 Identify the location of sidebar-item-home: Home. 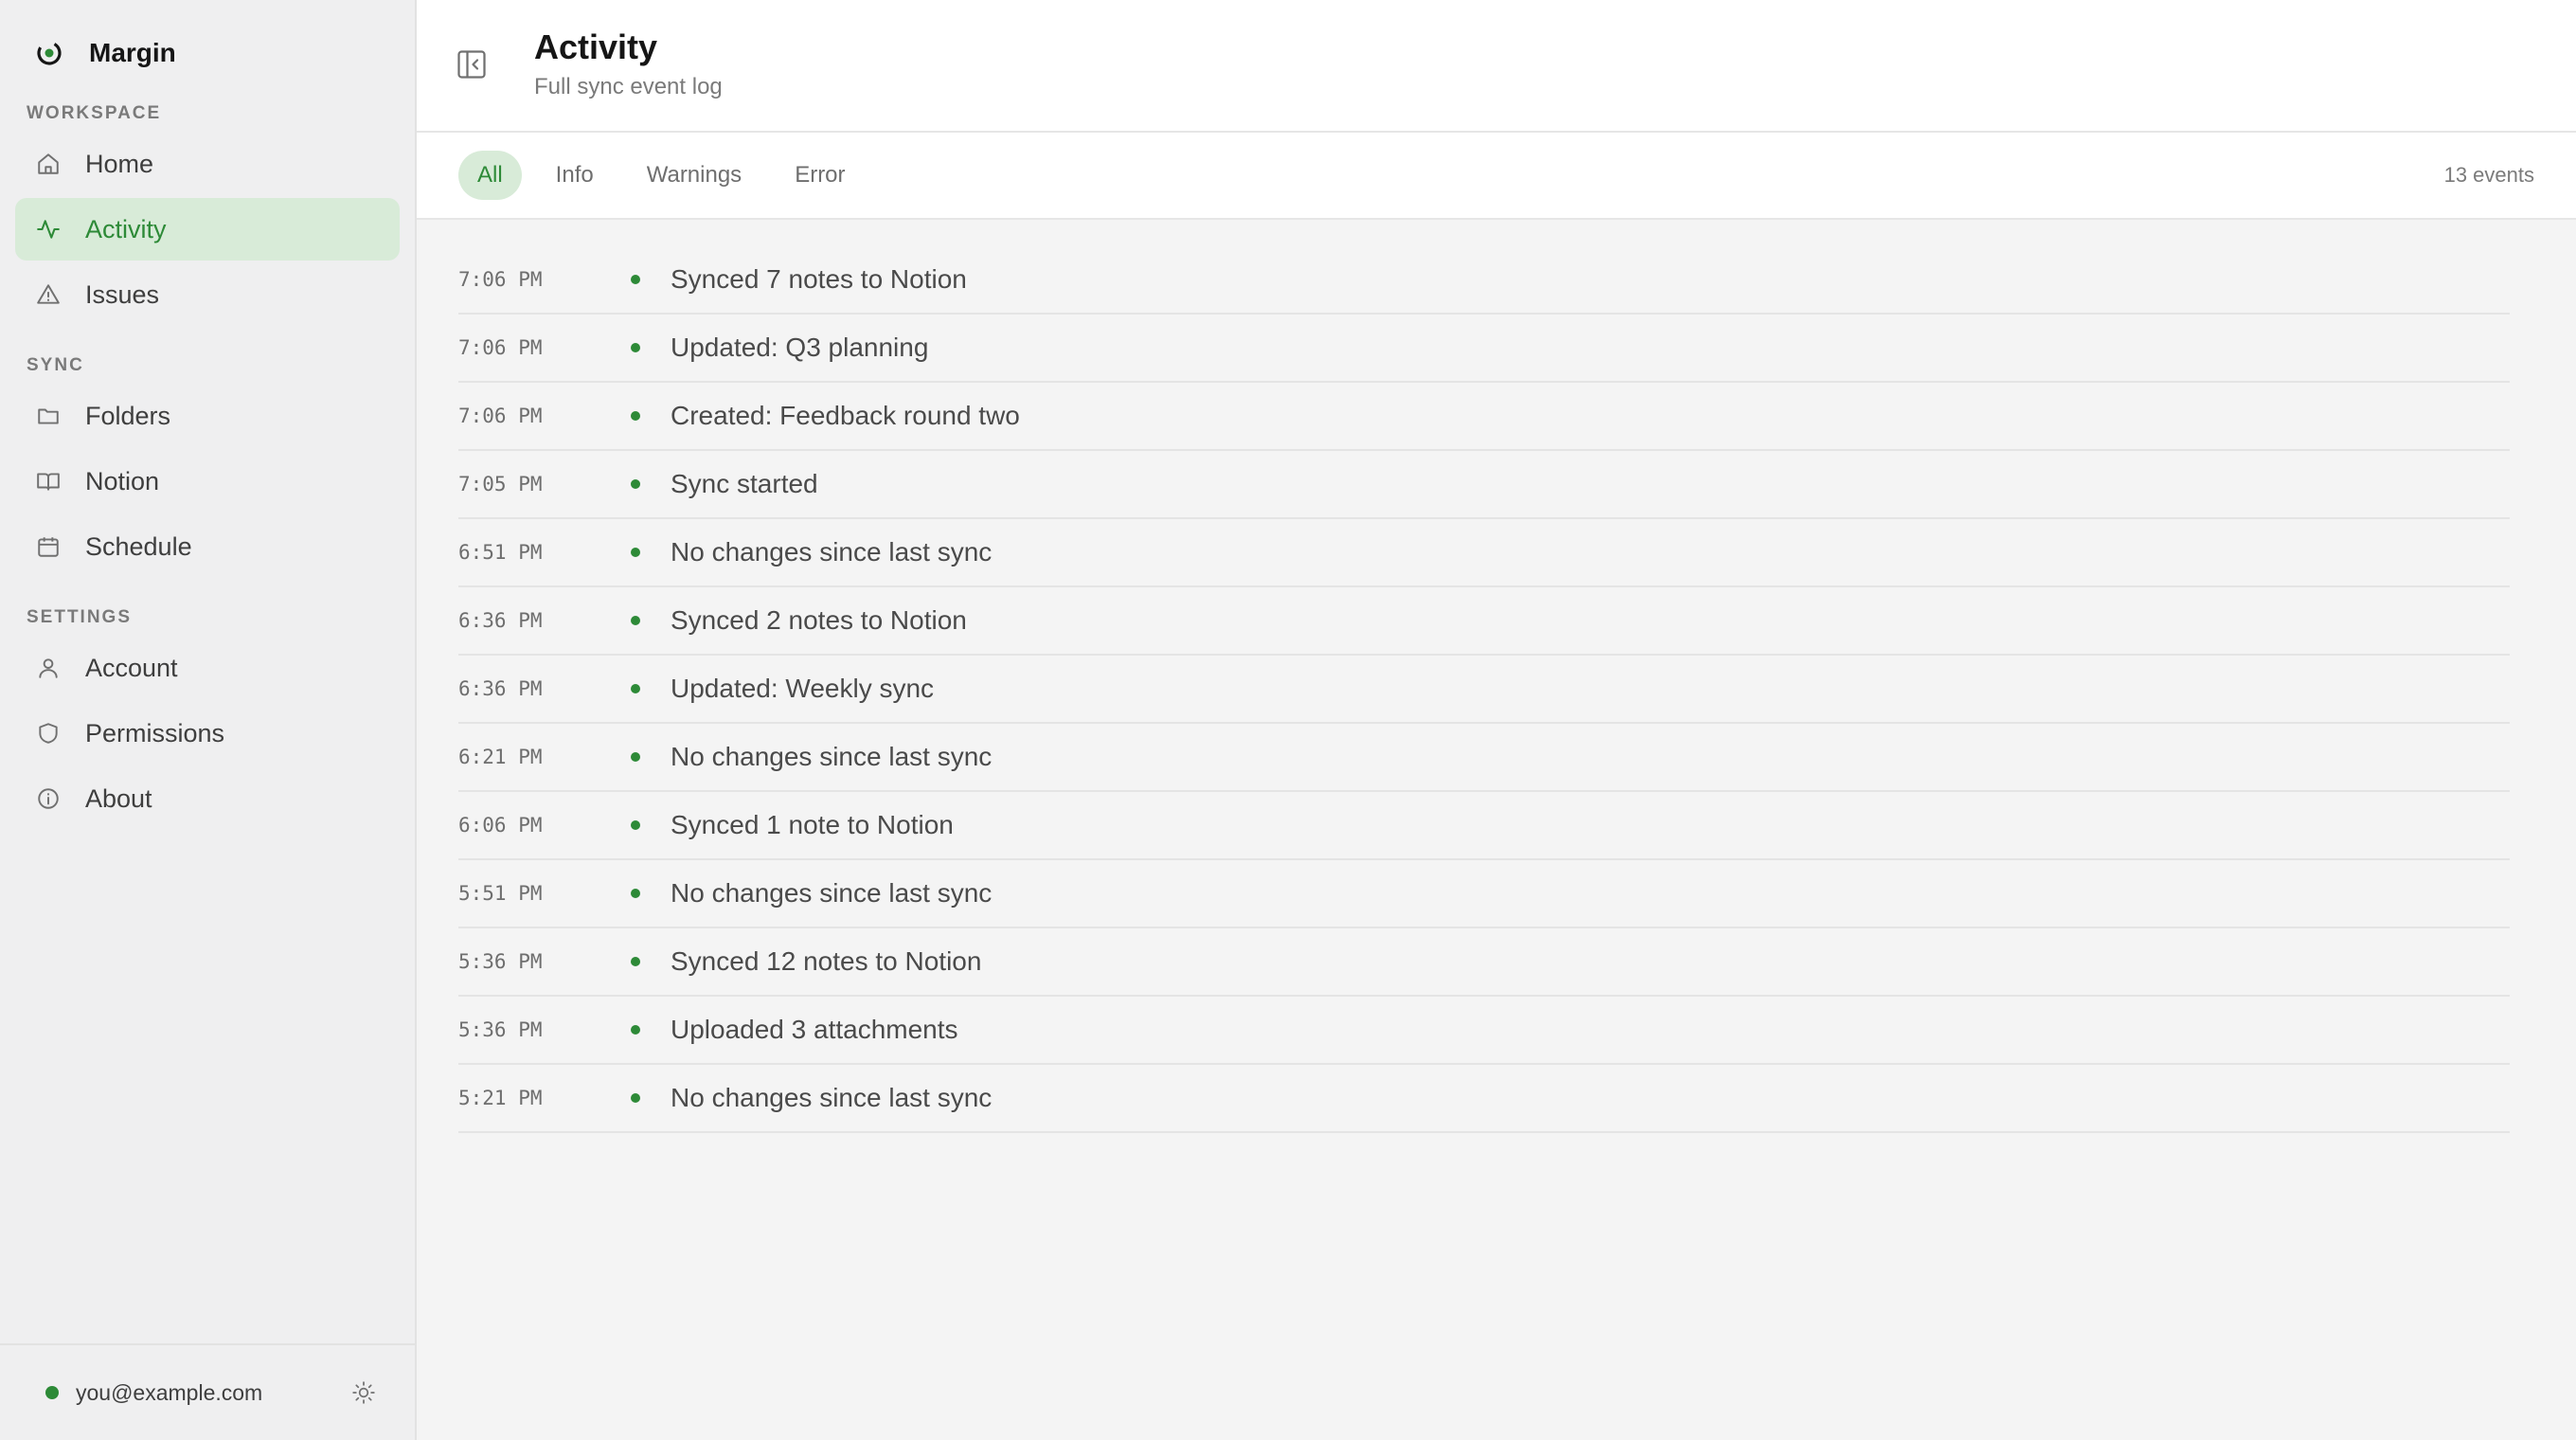
(207, 164).